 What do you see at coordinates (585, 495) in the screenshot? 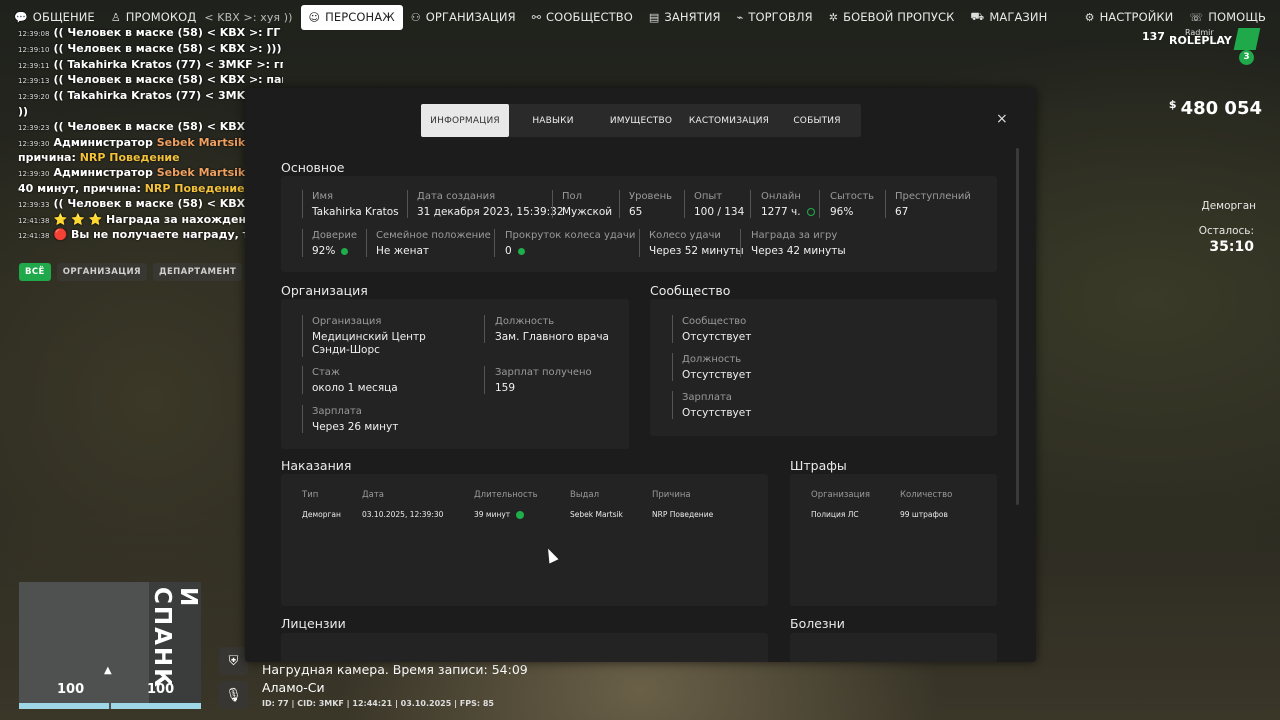
I see `punish-header-issuer: Выдал` at bounding box center [585, 495].